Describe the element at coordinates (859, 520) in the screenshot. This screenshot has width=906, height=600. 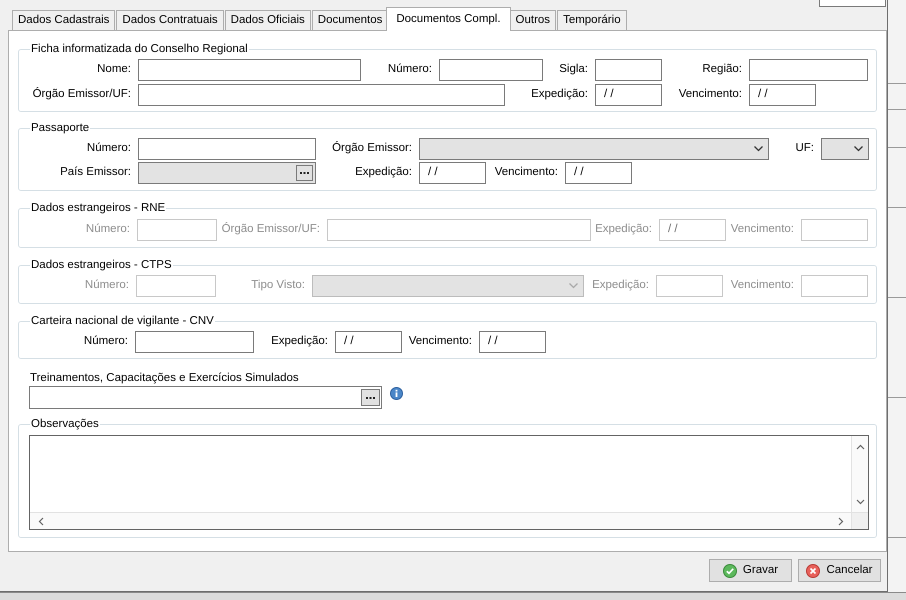
I see `scrollbar-corner` at that location.